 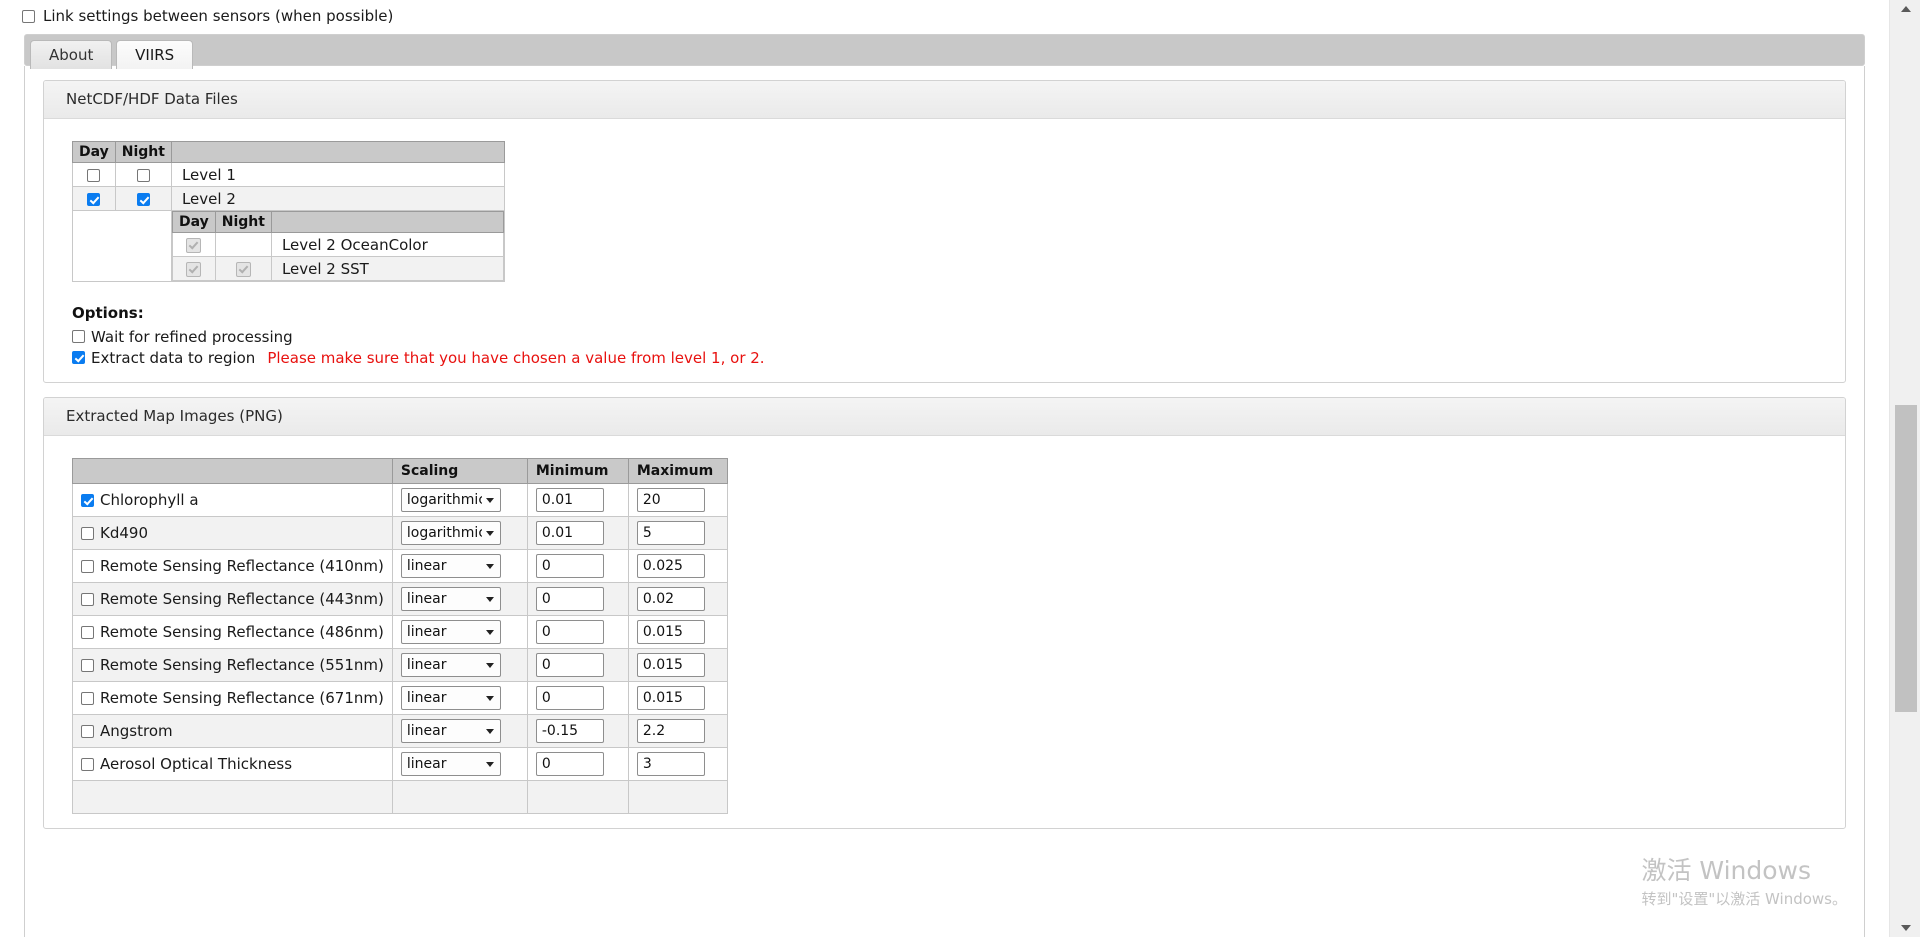 I want to click on level-header-day: Day, so click(x=94, y=152).